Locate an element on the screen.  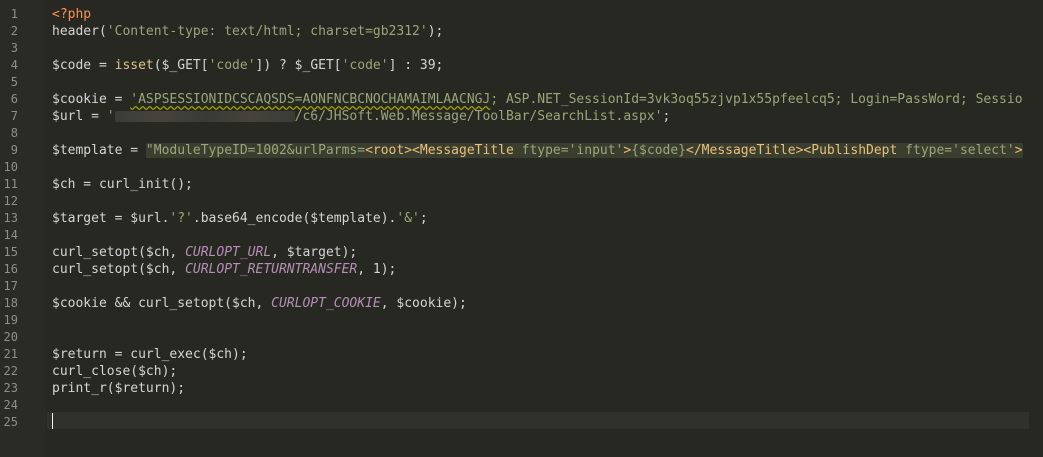
line-number: 23 is located at coordinates (10, 388).